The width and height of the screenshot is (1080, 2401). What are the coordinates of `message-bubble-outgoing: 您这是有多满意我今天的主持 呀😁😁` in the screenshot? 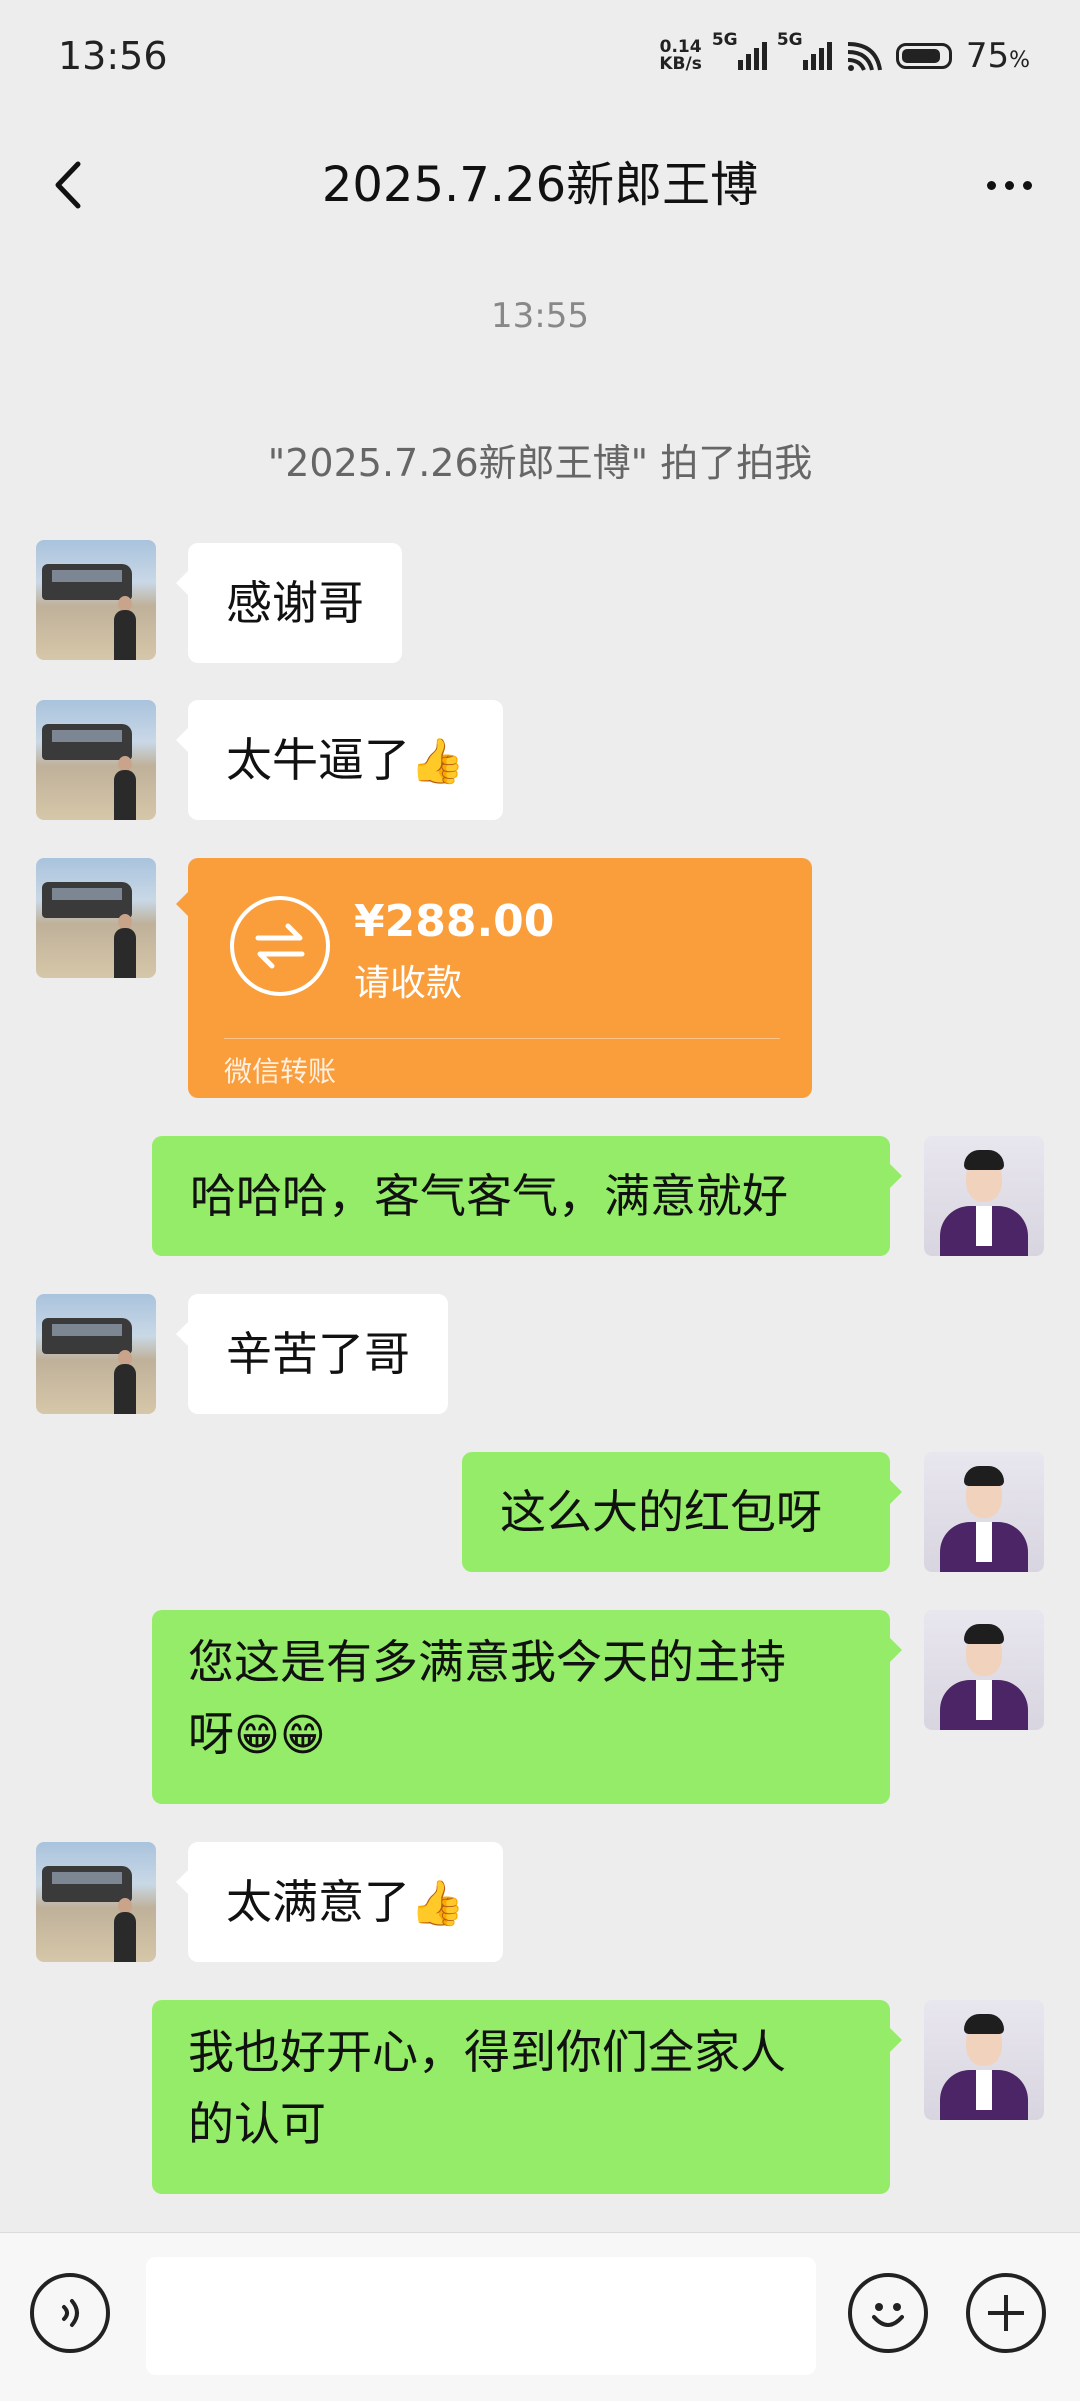 It's located at (527, 1707).